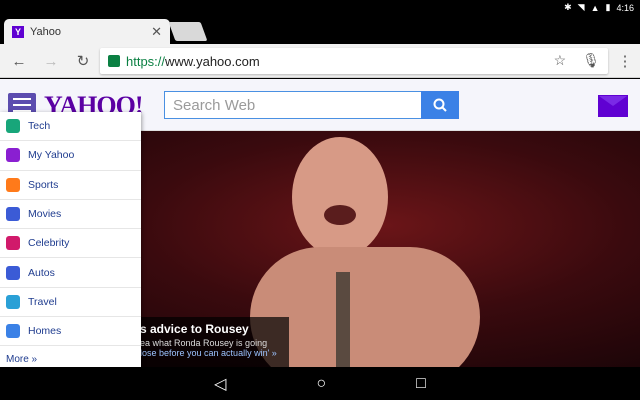  What do you see at coordinates (70, 185) in the screenshot?
I see `menu-item-sports: Sports` at bounding box center [70, 185].